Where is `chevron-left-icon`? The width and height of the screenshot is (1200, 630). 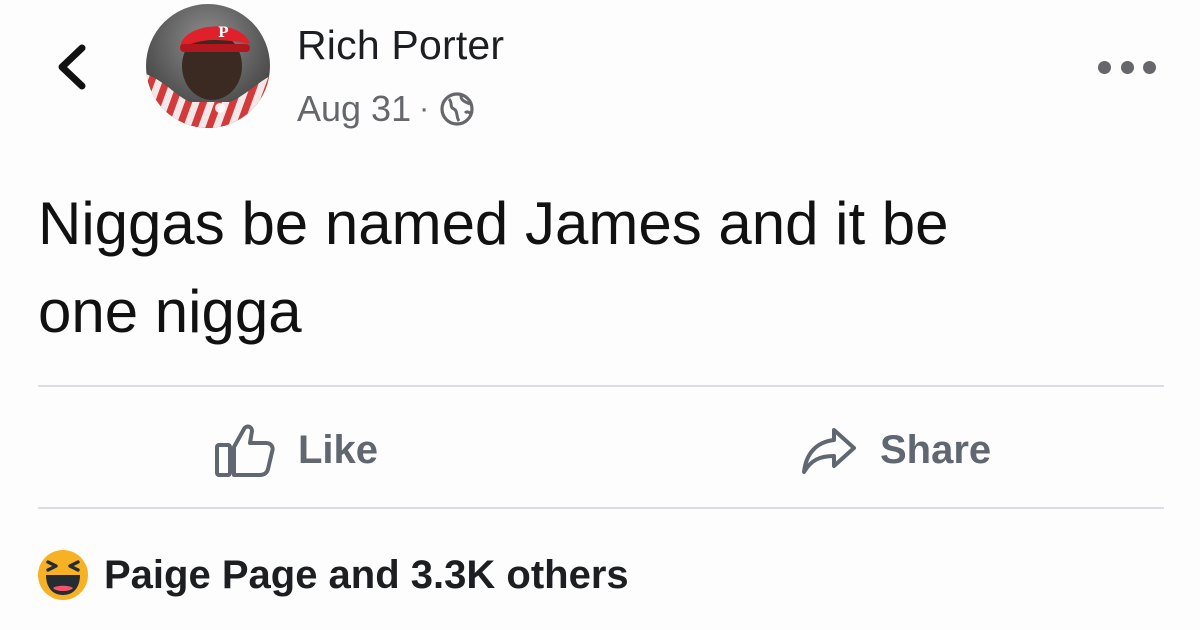
chevron-left-icon is located at coordinates (72, 67).